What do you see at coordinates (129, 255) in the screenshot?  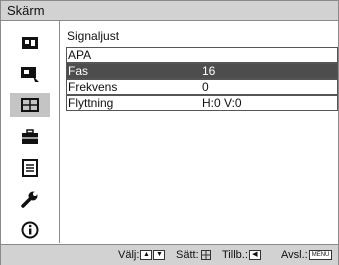 I see `hint-select-label: Välj:` at bounding box center [129, 255].